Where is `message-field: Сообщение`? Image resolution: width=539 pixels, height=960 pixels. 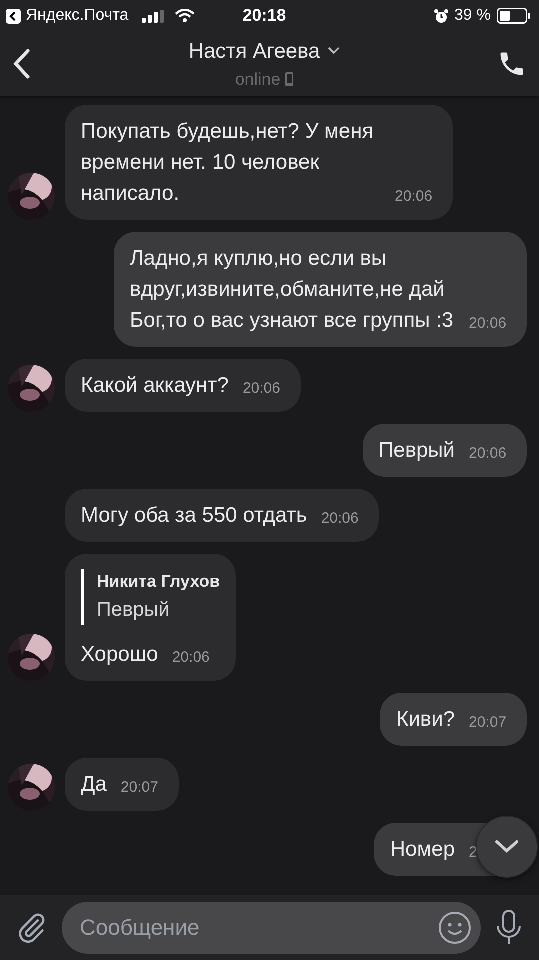 message-field: Сообщение is located at coordinates (271, 928).